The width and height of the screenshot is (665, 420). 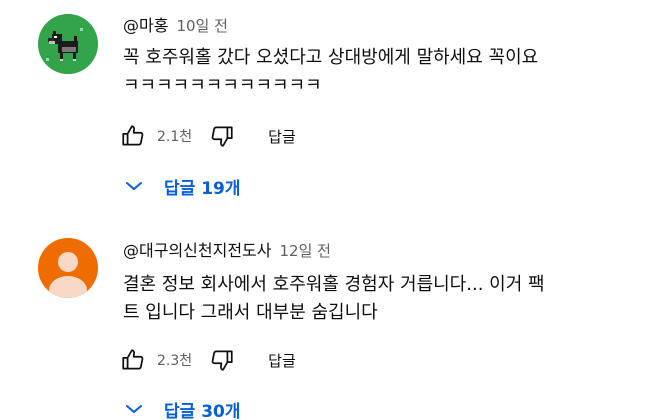 What do you see at coordinates (175, 137) in the screenshot?
I see `like-count: 2.1천` at bounding box center [175, 137].